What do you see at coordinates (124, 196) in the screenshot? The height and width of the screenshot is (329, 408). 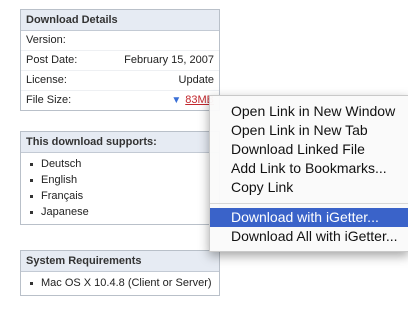 I see `list-item: Français` at bounding box center [124, 196].